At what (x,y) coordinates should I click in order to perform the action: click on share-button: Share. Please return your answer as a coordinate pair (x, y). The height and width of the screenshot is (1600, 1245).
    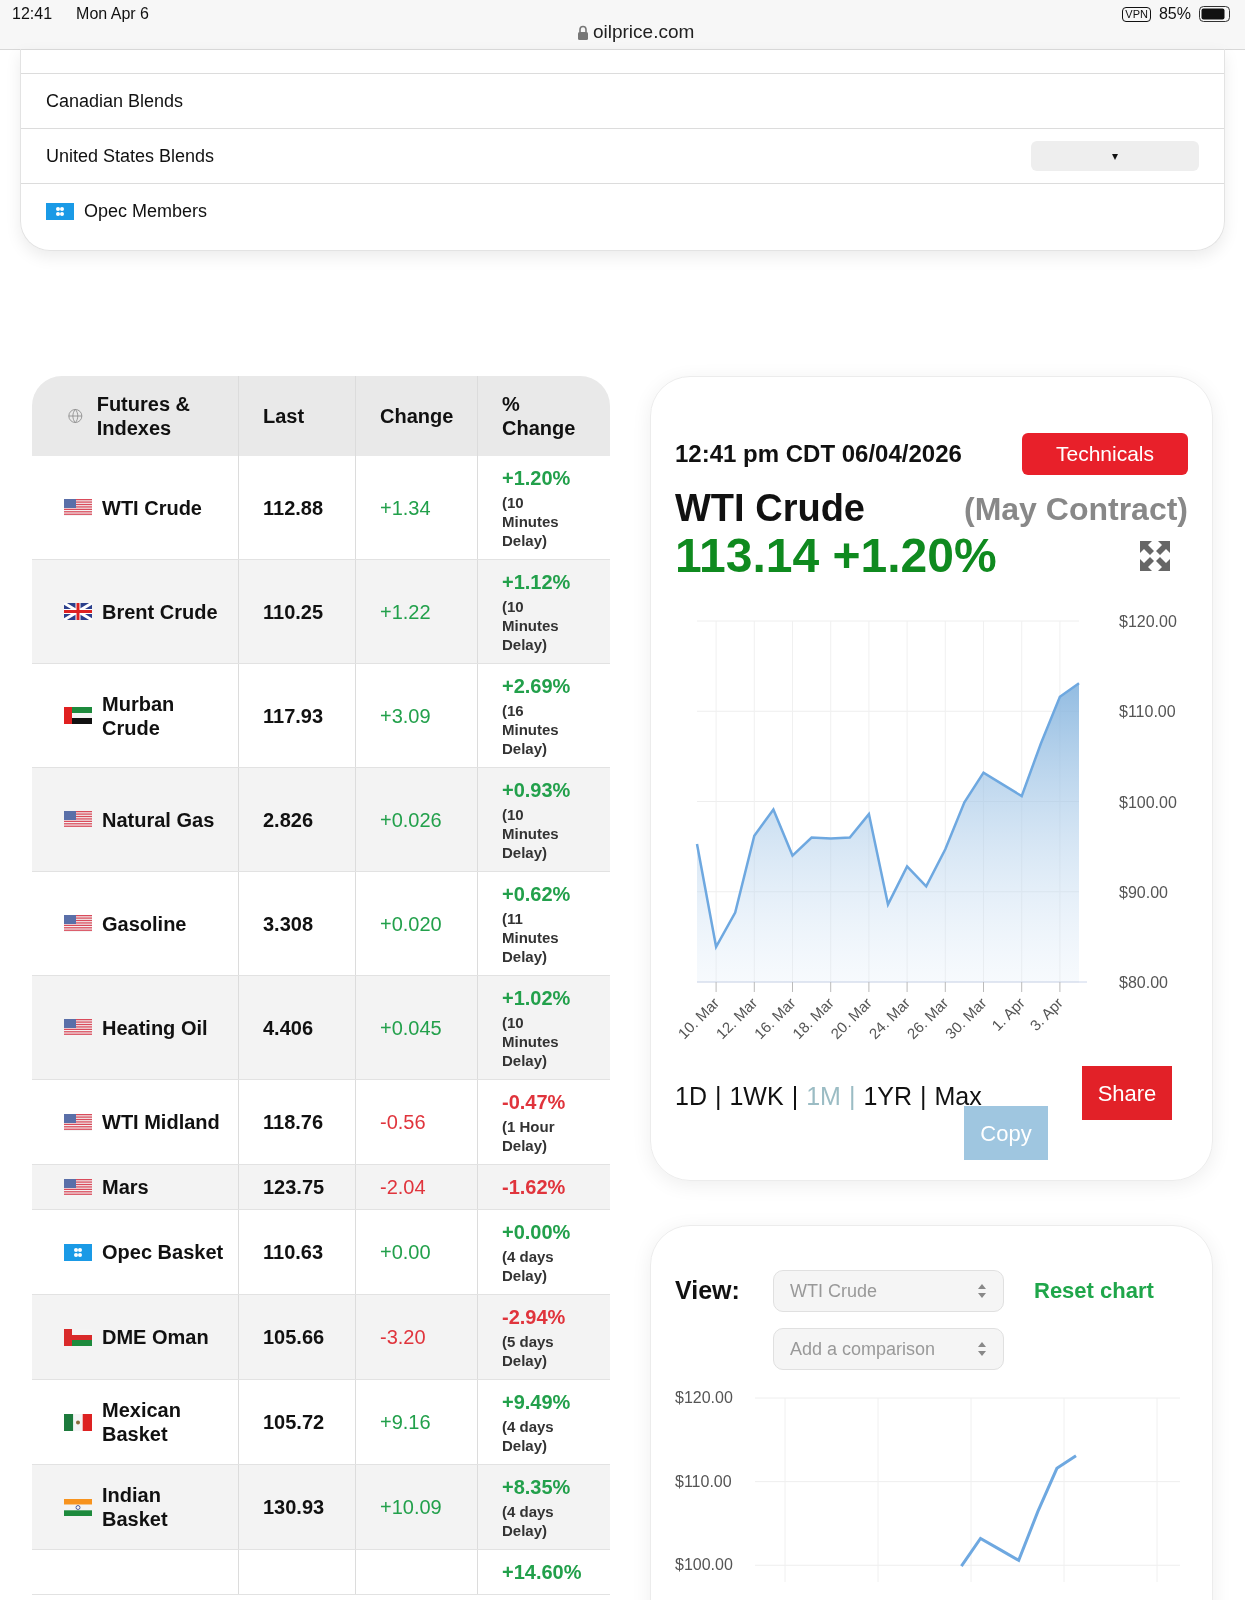
    Looking at the image, I should click on (1127, 1093).